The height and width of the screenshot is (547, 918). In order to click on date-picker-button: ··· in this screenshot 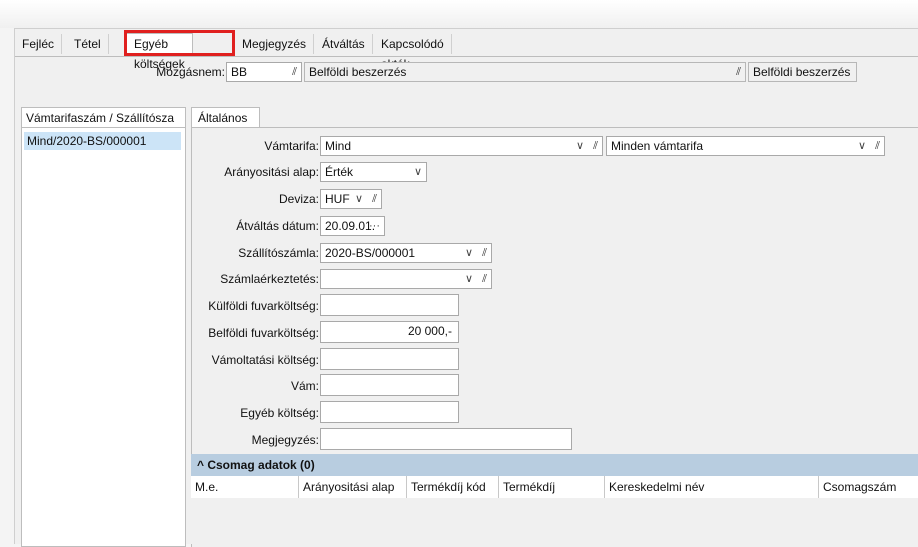, I will do `click(374, 226)`.